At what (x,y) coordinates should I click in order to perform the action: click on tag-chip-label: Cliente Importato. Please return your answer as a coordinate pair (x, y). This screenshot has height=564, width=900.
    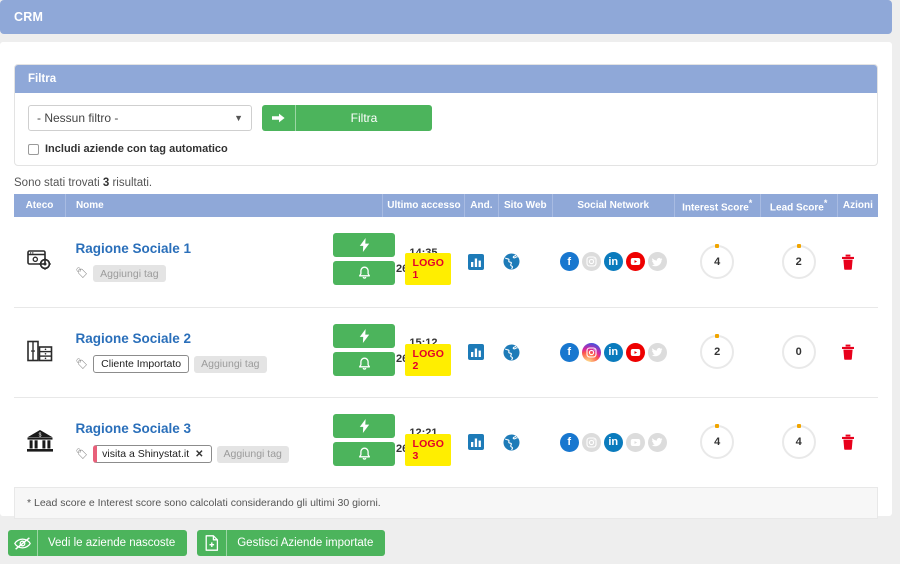
    Looking at the image, I should click on (141, 364).